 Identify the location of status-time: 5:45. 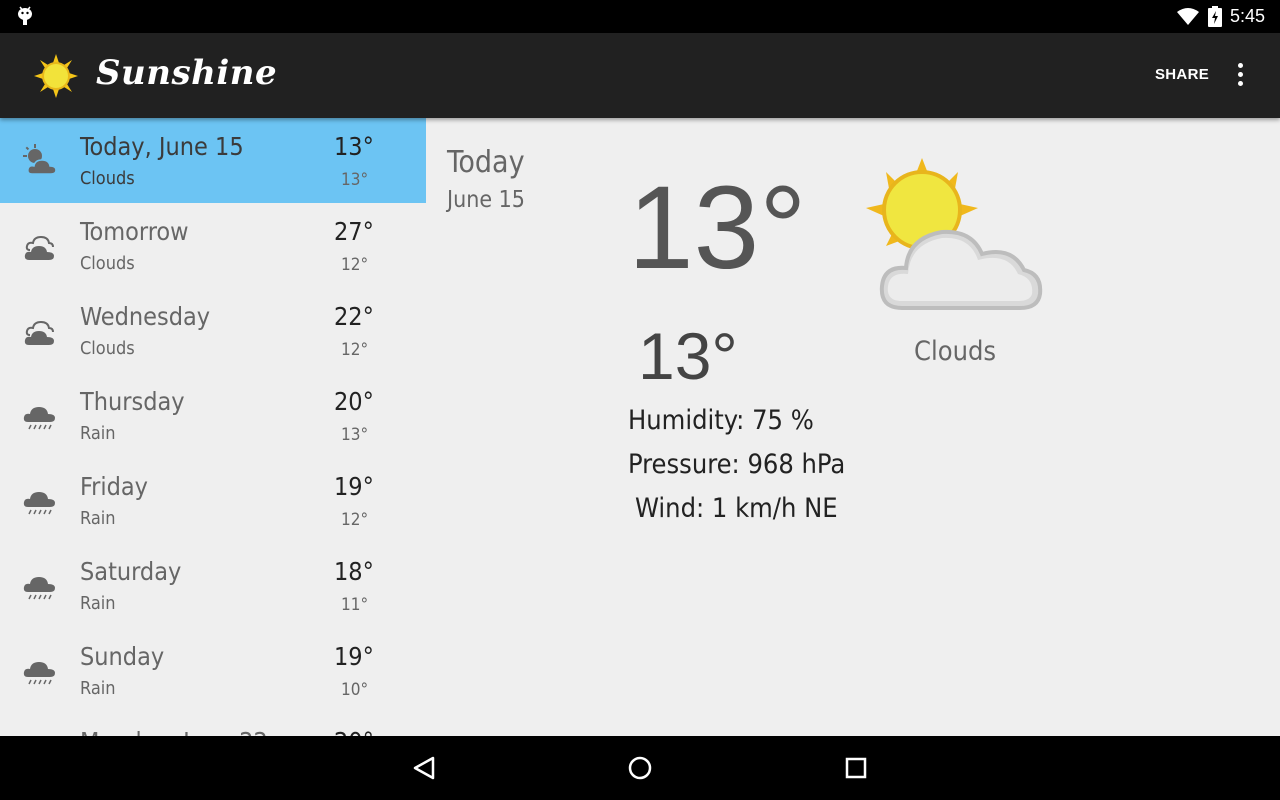
(1248, 16).